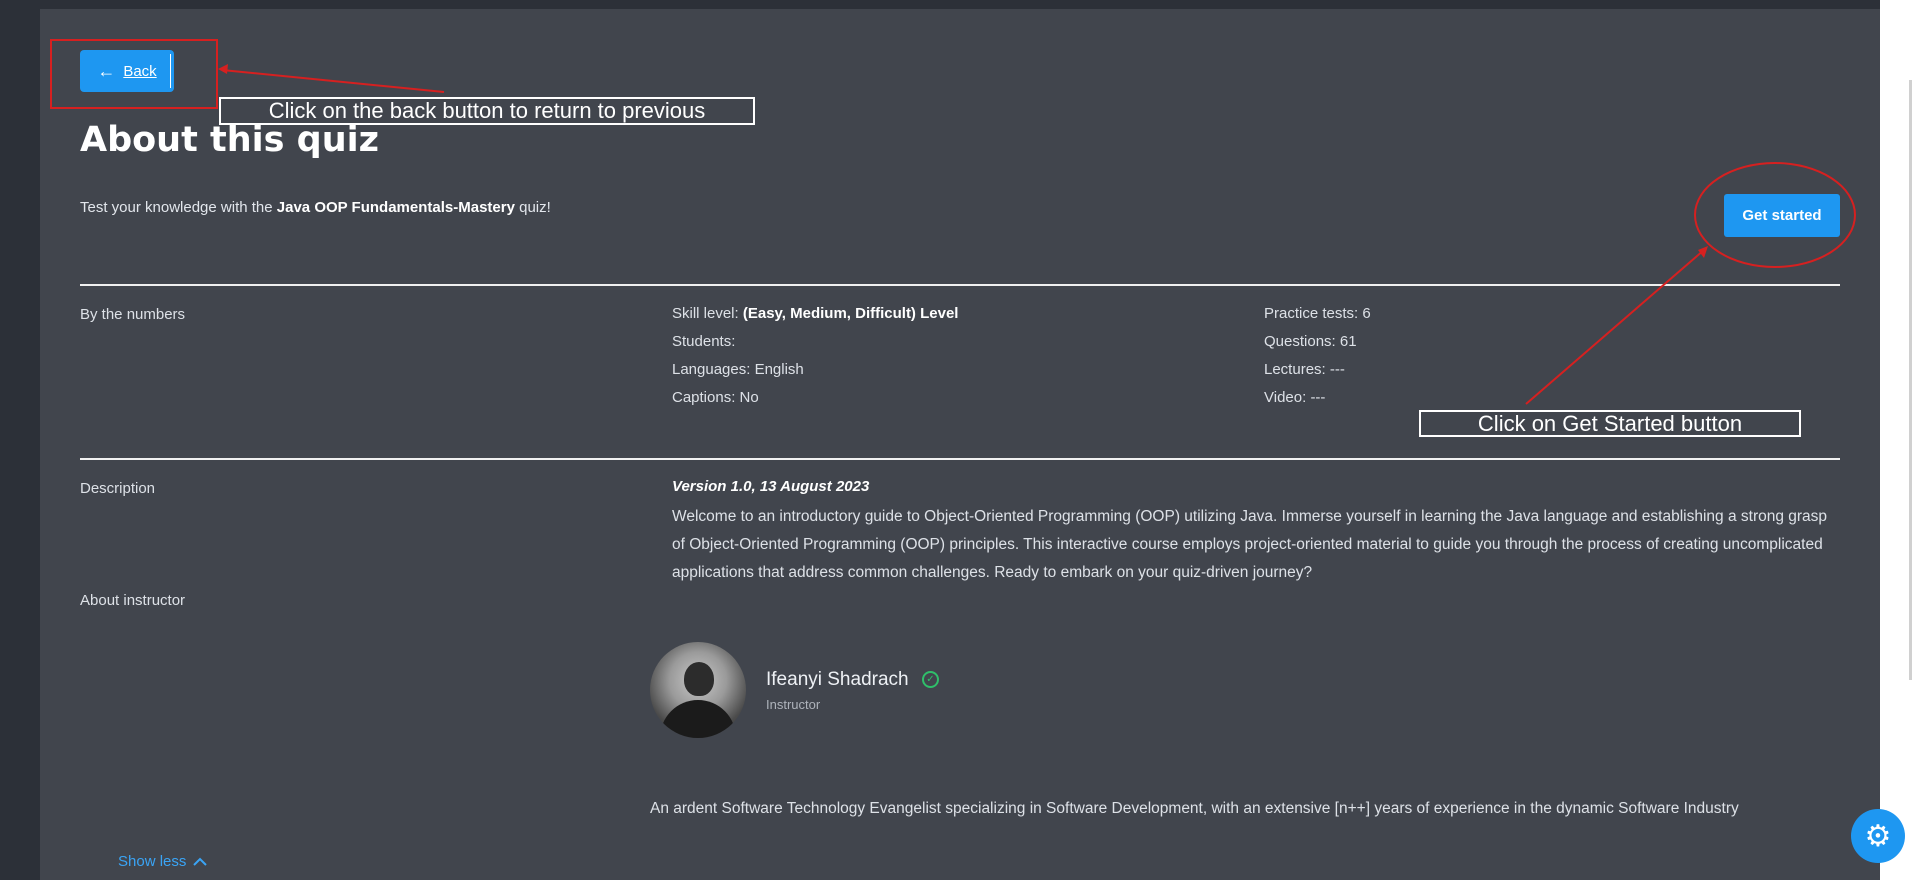 This screenshot has width=1914, height=880. What do you see at coordinates (698, 719) in the screenshot?
I see `avatar-shoulders` at bounding box center [698, 719].